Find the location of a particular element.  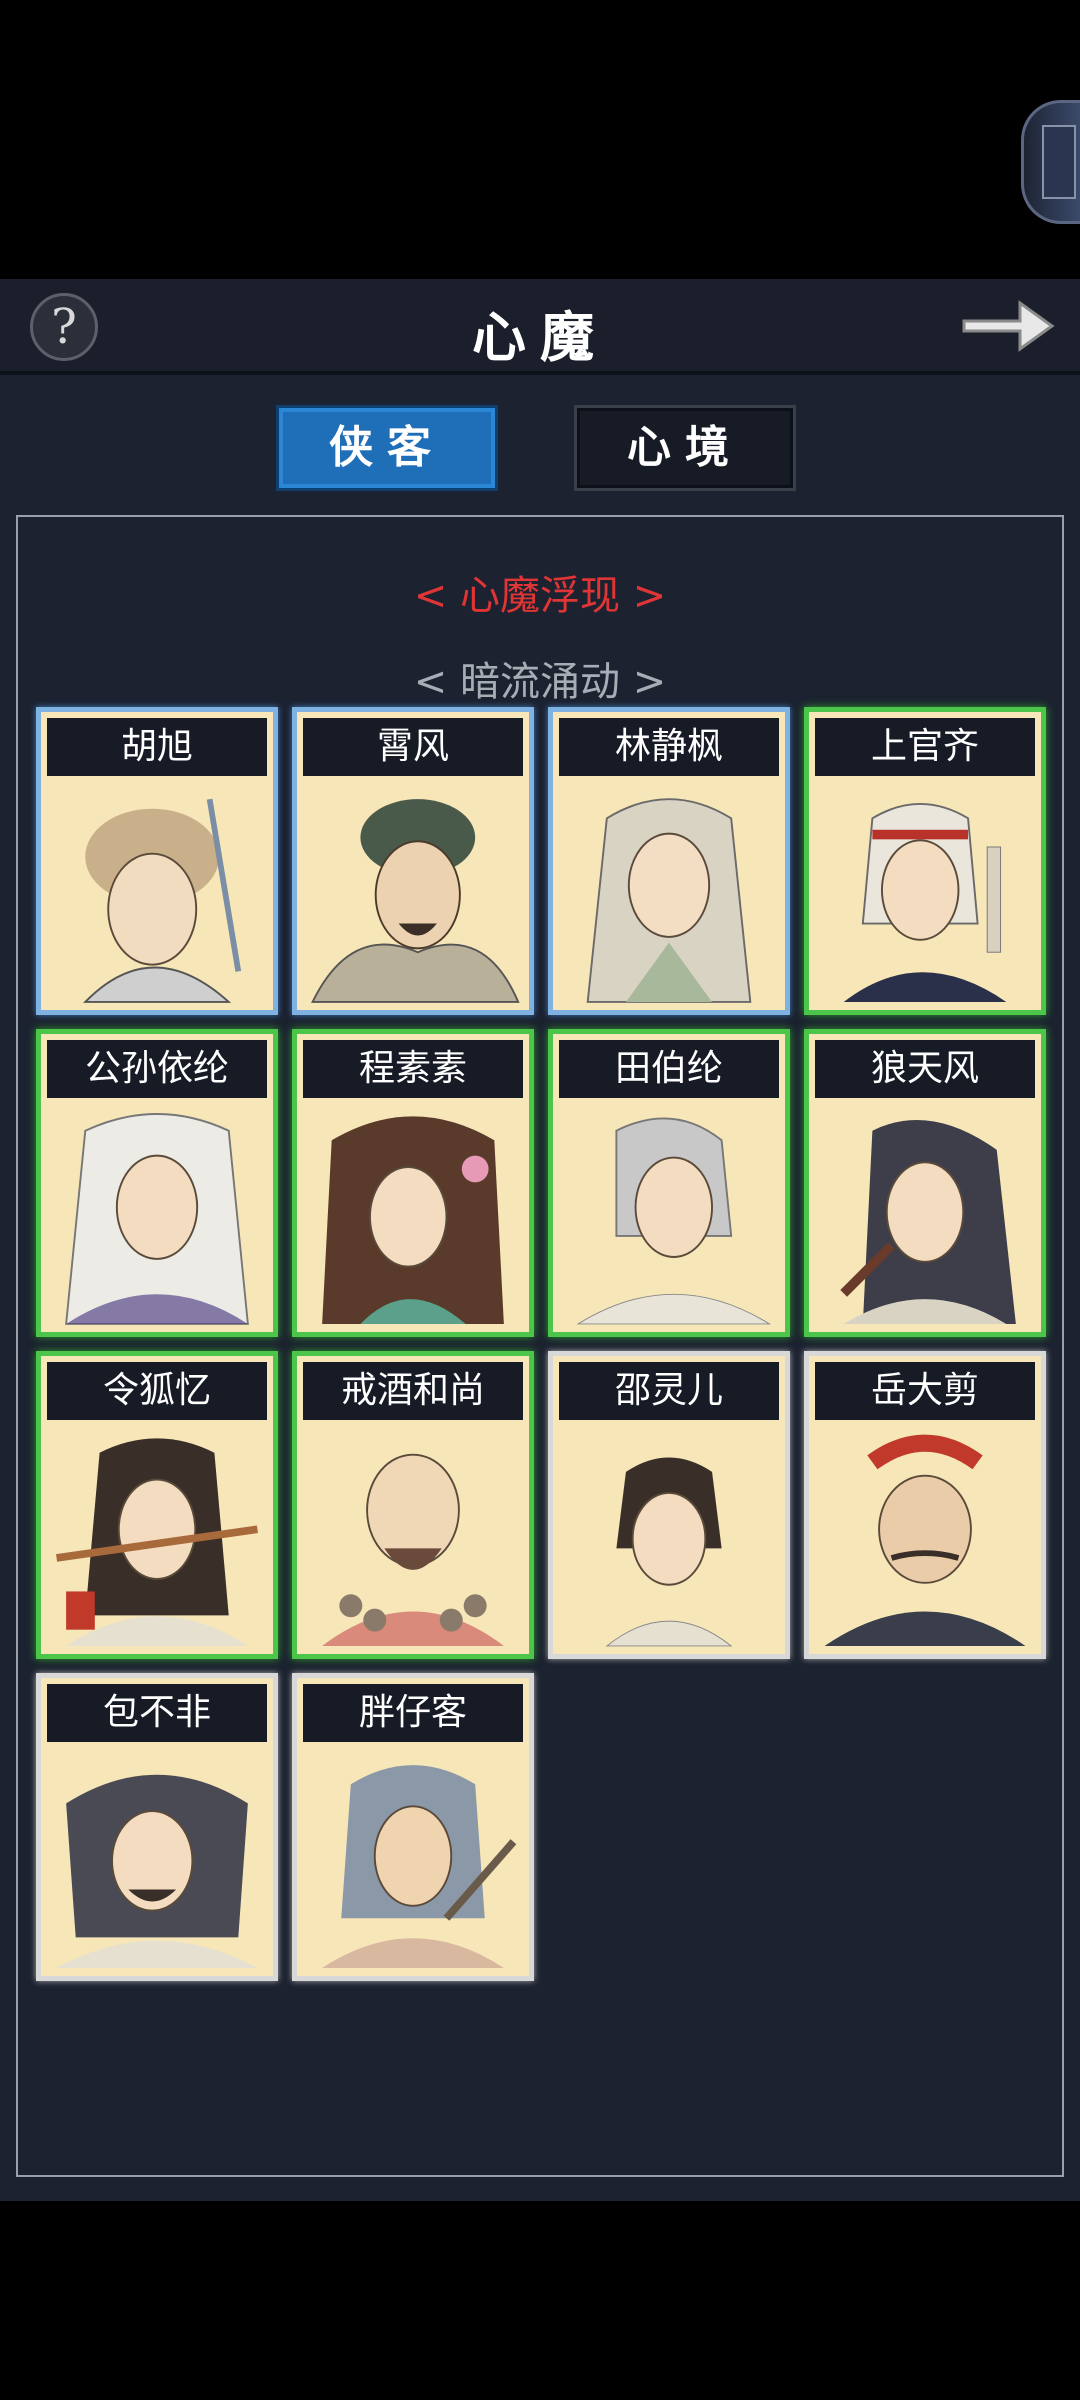

character-name: 程素素 is located at coordinates (413, 1069).